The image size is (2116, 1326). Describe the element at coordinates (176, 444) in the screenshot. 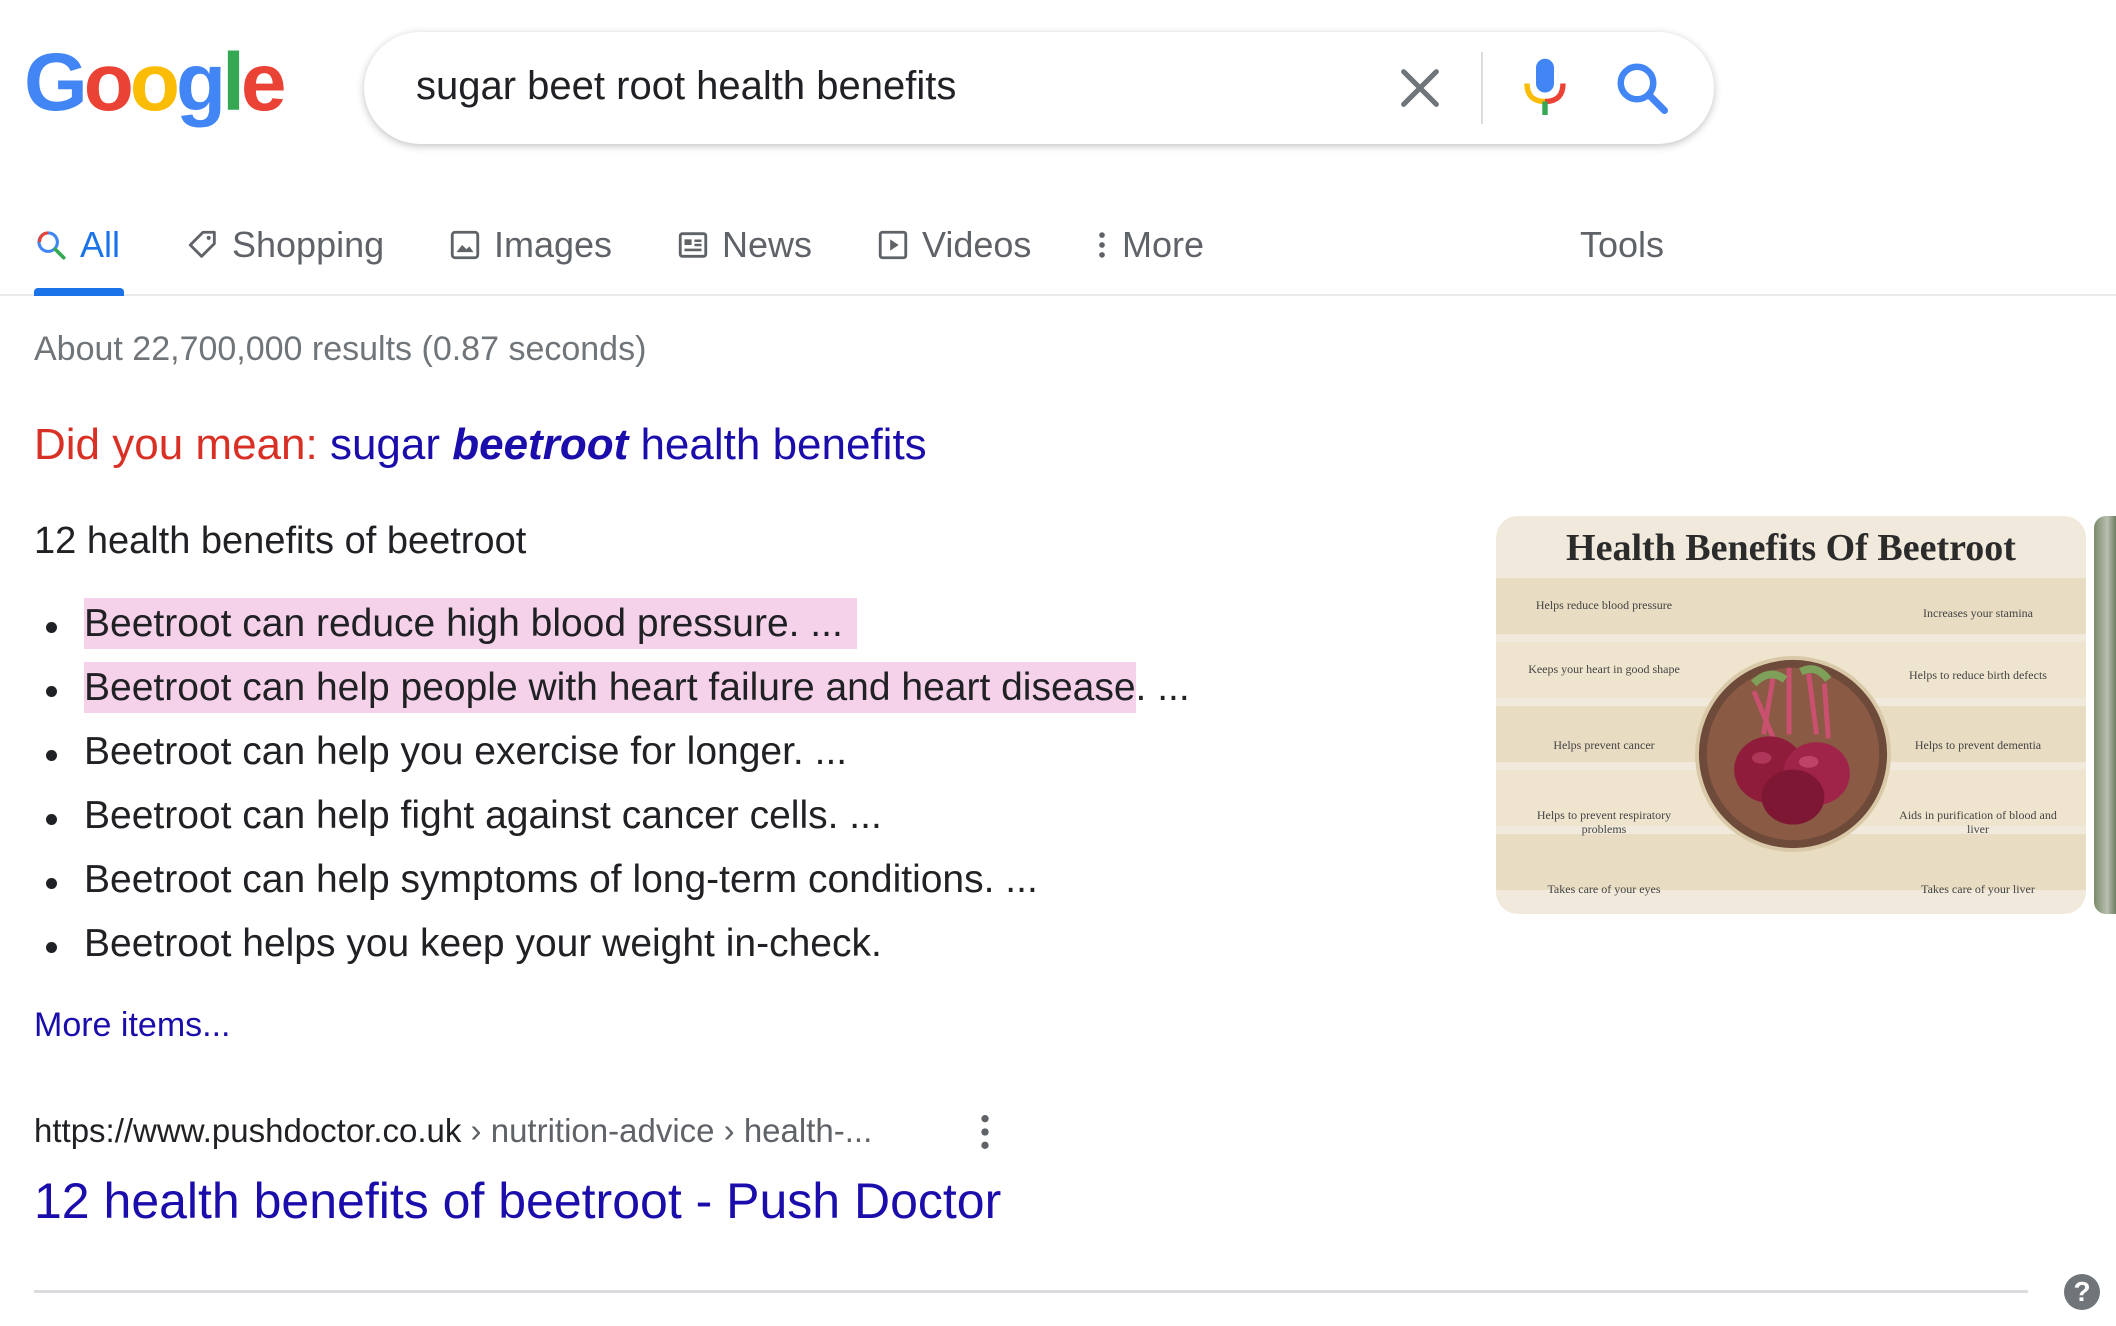

I see `did-you-mean-label: Did you mean:` at that location.